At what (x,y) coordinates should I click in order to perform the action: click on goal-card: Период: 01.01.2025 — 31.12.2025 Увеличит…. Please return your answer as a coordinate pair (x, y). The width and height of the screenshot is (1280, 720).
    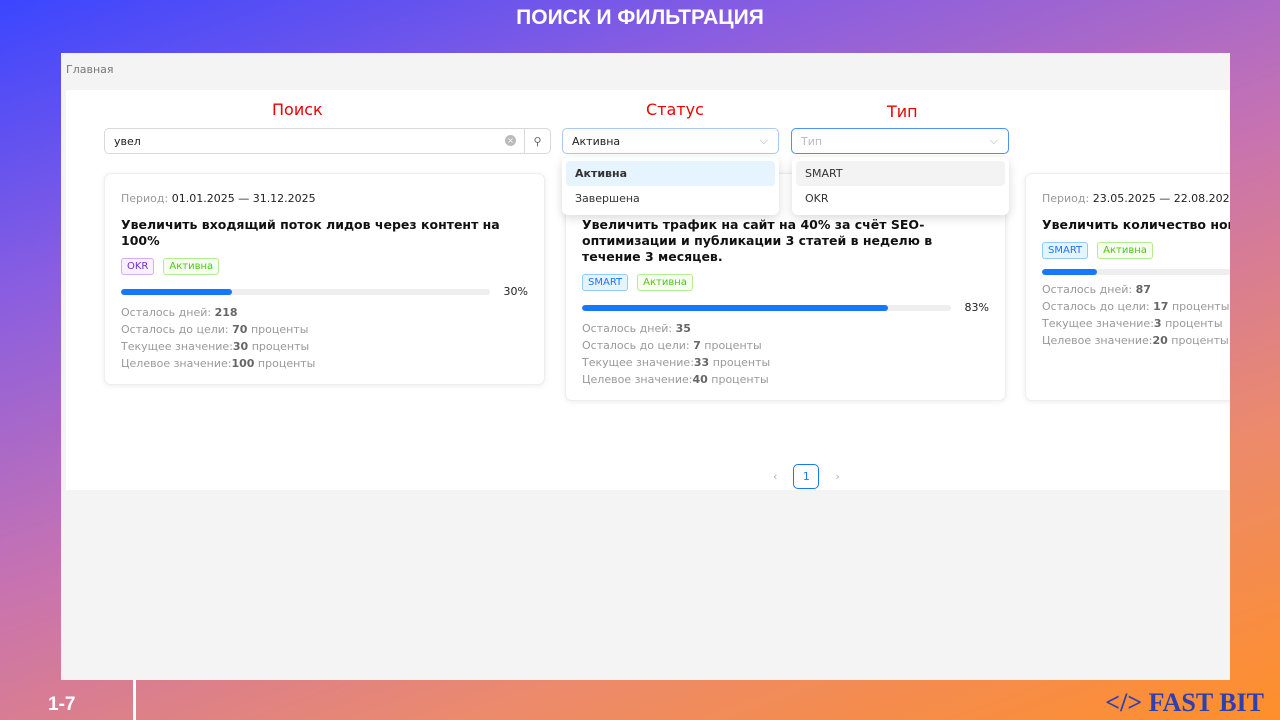
    Looking at the image, I should click on (324, 279).